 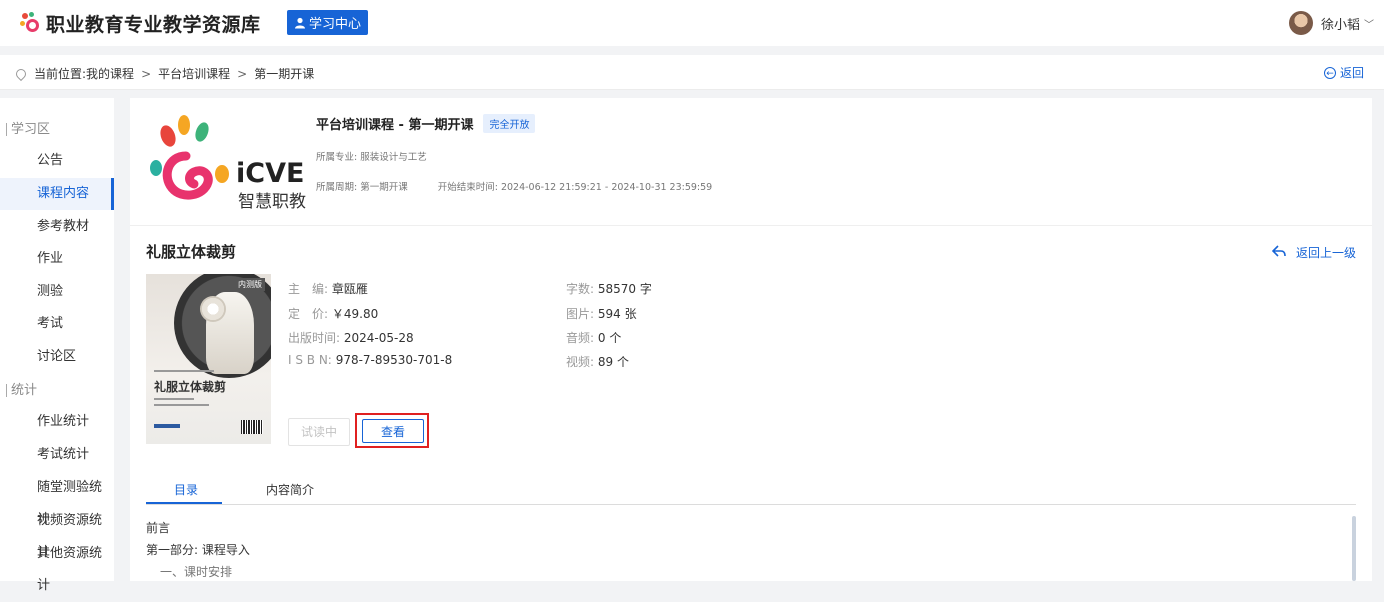 What do you see at coordinates (314, 338) in the screenshot?
I see `pubdate-label: 出版时间:` at bounding box center [314, 338].